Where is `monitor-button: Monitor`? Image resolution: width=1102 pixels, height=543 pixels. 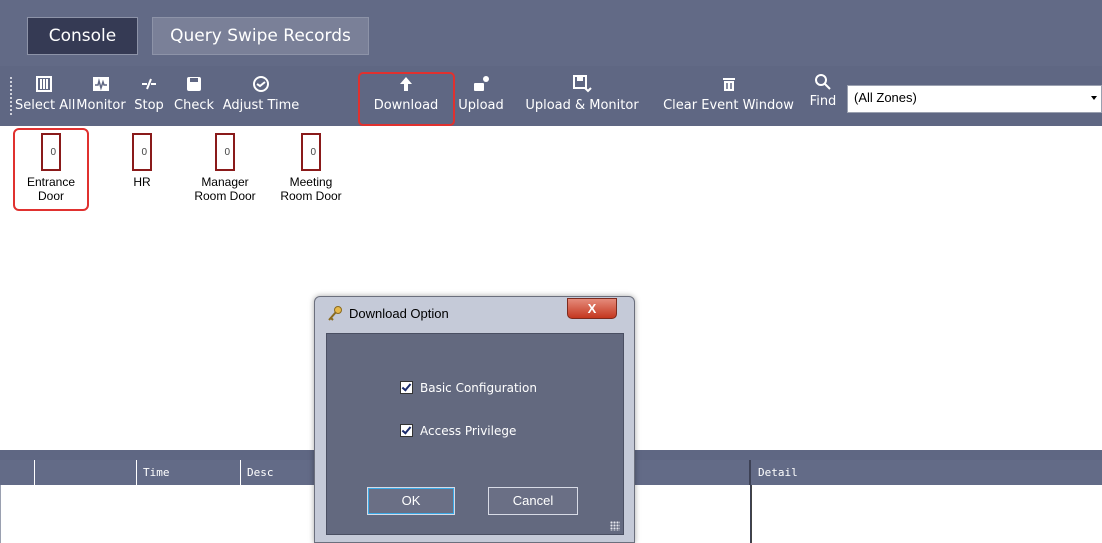 monitor-button: Monitor is located at coordinates (101, 96).